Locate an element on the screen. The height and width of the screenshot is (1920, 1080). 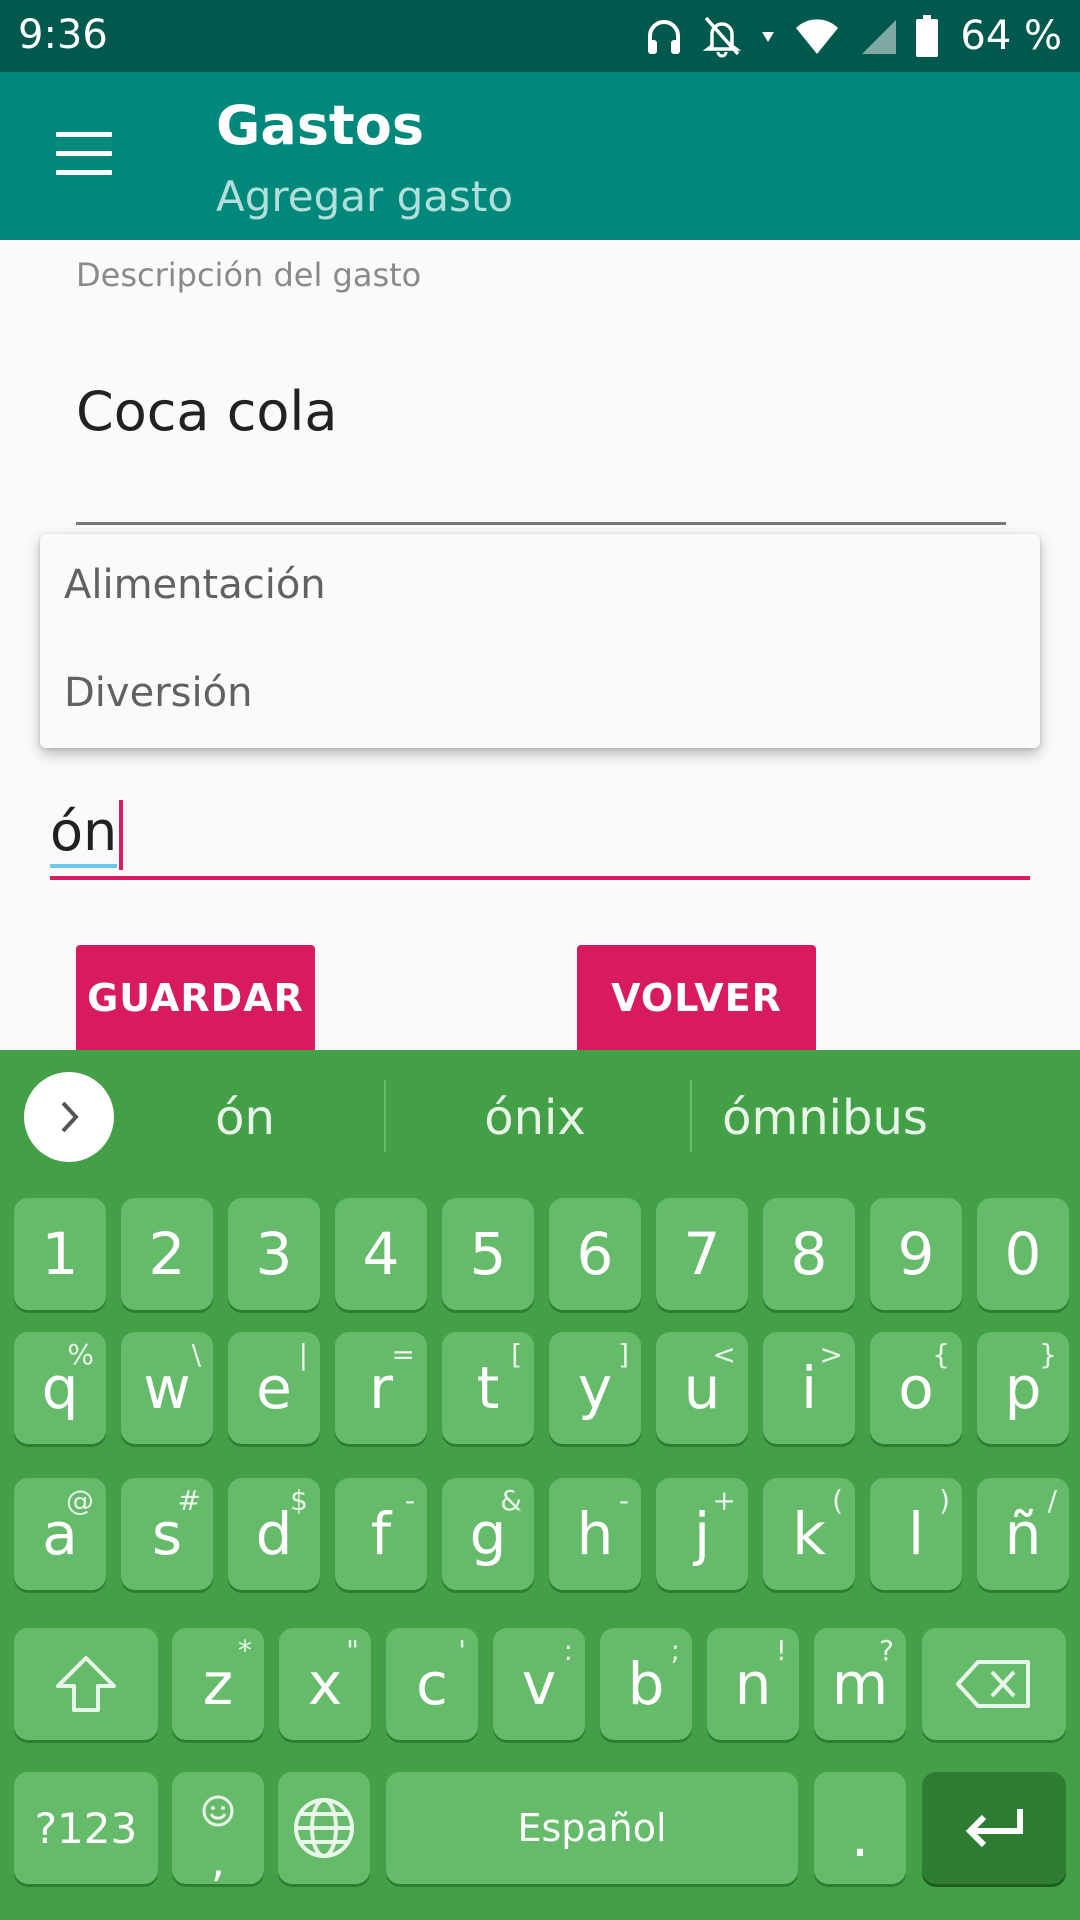
status-bar: 9:36 64 % is located at coordinates (540, 36).